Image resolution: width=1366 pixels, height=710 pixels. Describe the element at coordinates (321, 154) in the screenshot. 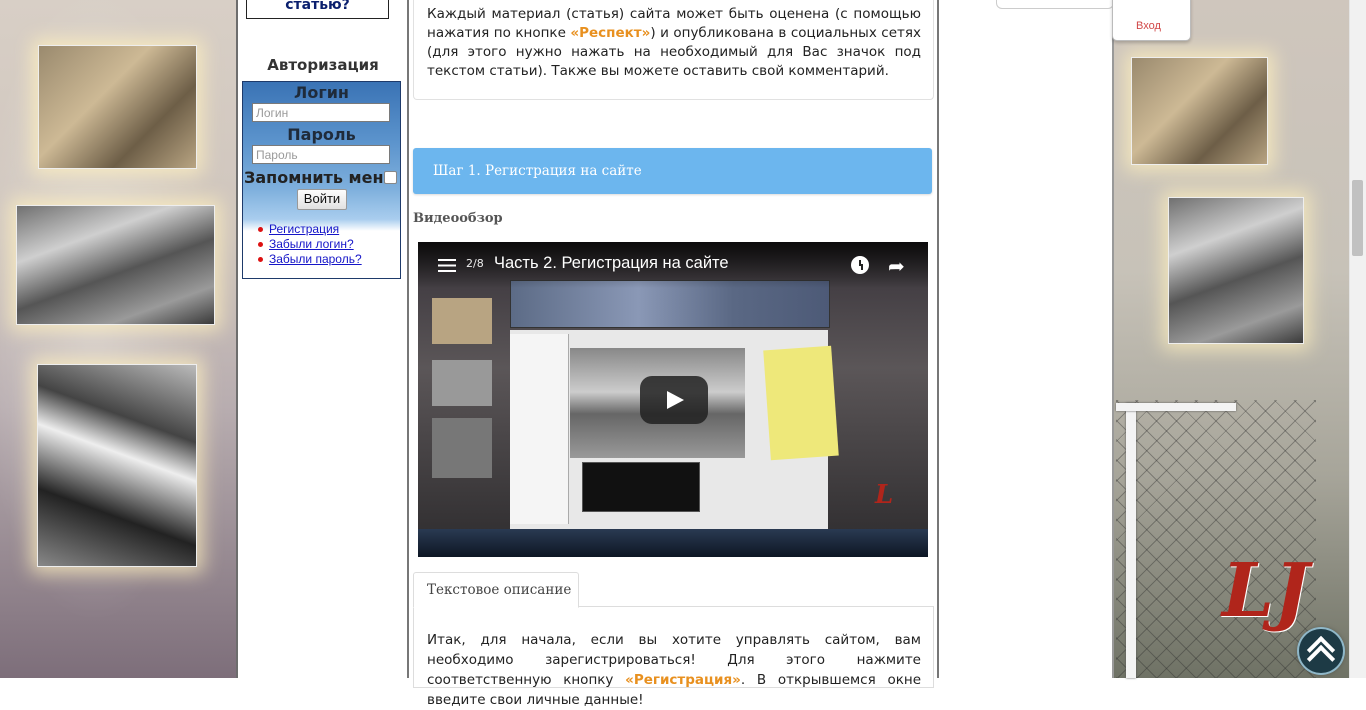

I see `password-input: Пароль` at that location.